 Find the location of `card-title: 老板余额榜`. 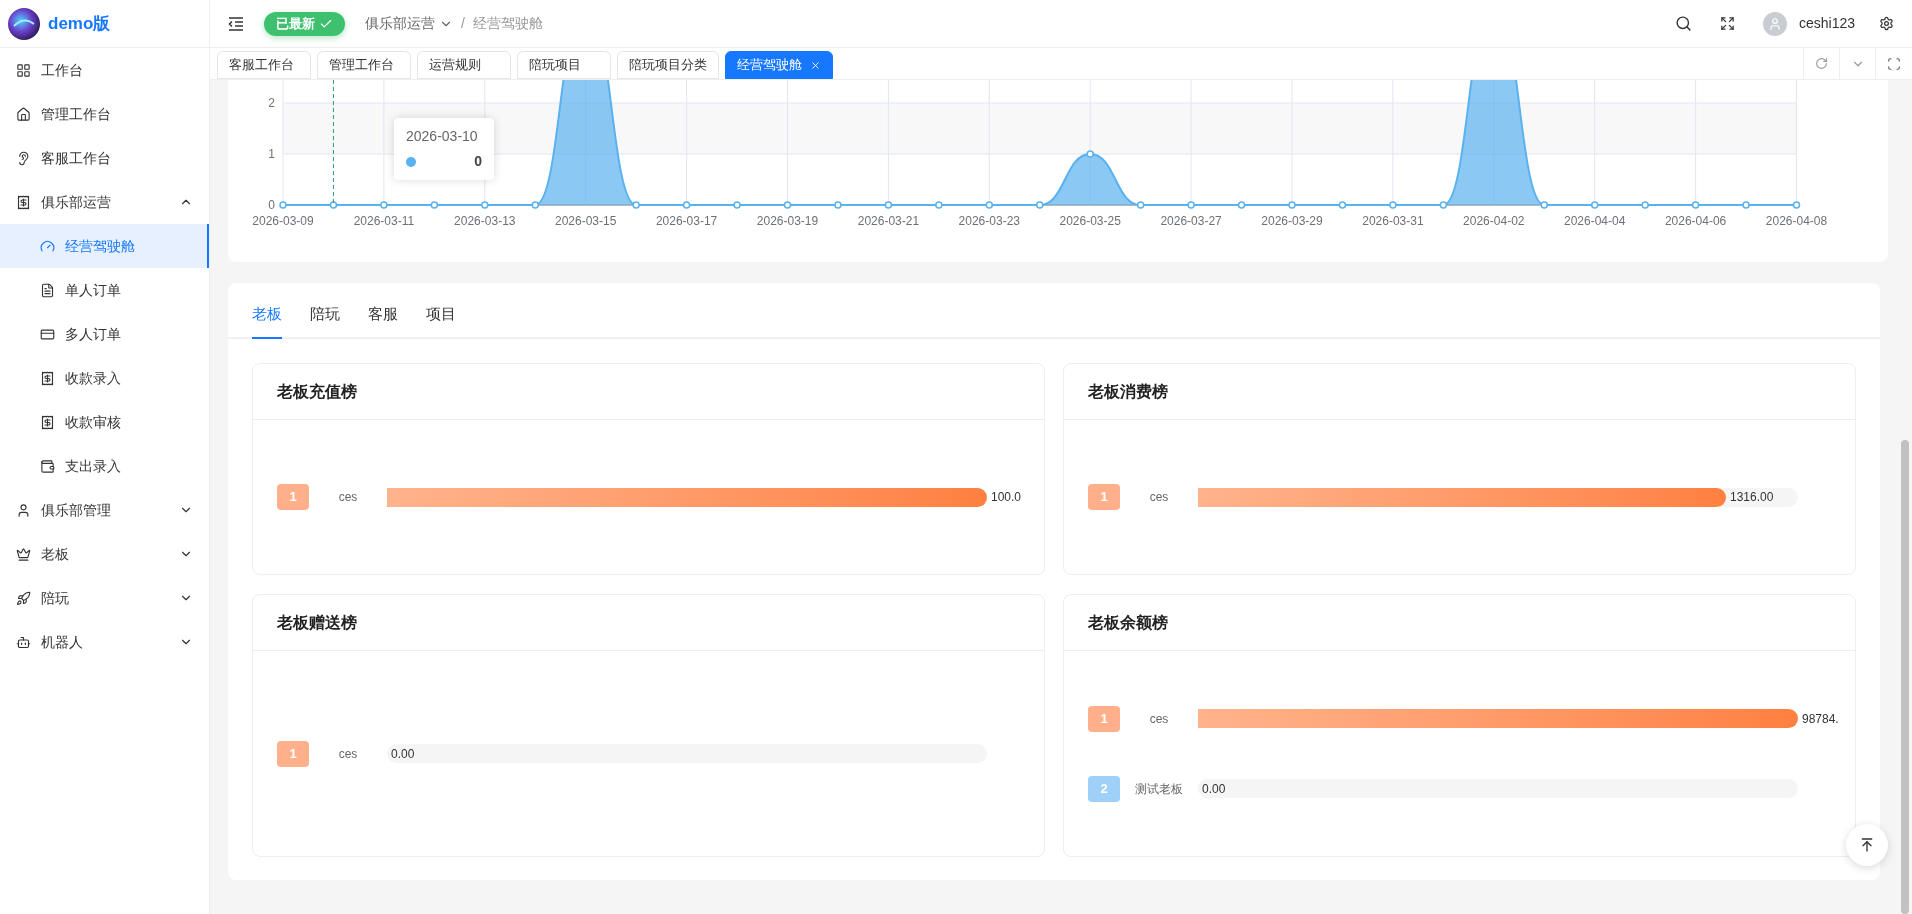

card-title: 老板余额榜 is located at coordinates (1459, 623).